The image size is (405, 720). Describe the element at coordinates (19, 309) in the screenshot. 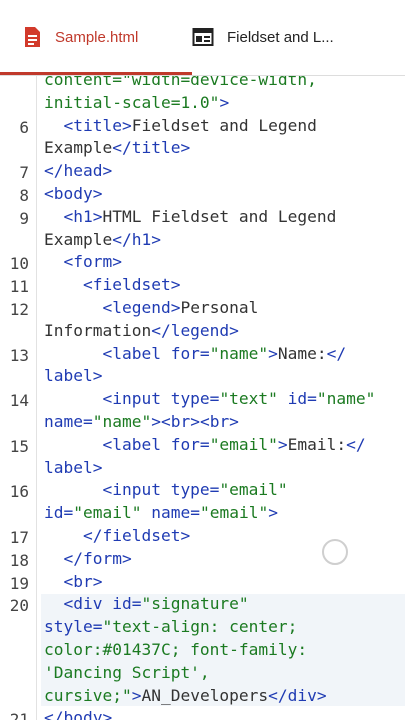

I see `line-number: 12` at that location.